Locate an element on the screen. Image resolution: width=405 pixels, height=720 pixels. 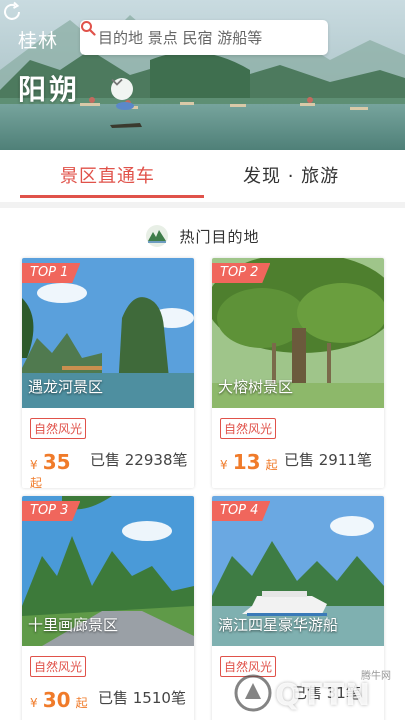
destination-photo: TOP 3 十里画廊景区 is located at coordinates (108, 571).